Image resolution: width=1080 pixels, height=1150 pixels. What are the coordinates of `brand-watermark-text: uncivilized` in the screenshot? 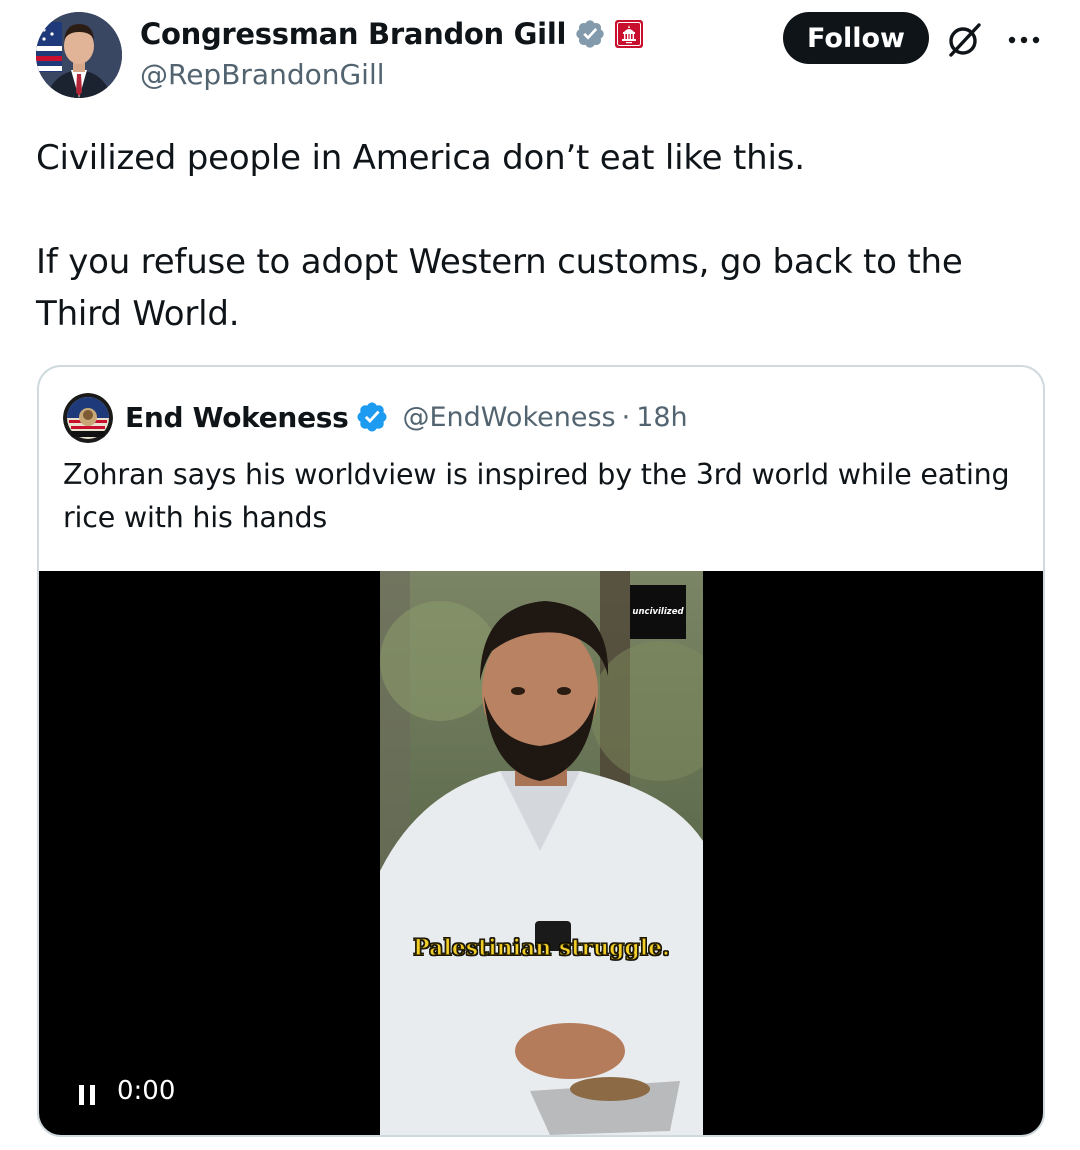 It's located at (658, 612).